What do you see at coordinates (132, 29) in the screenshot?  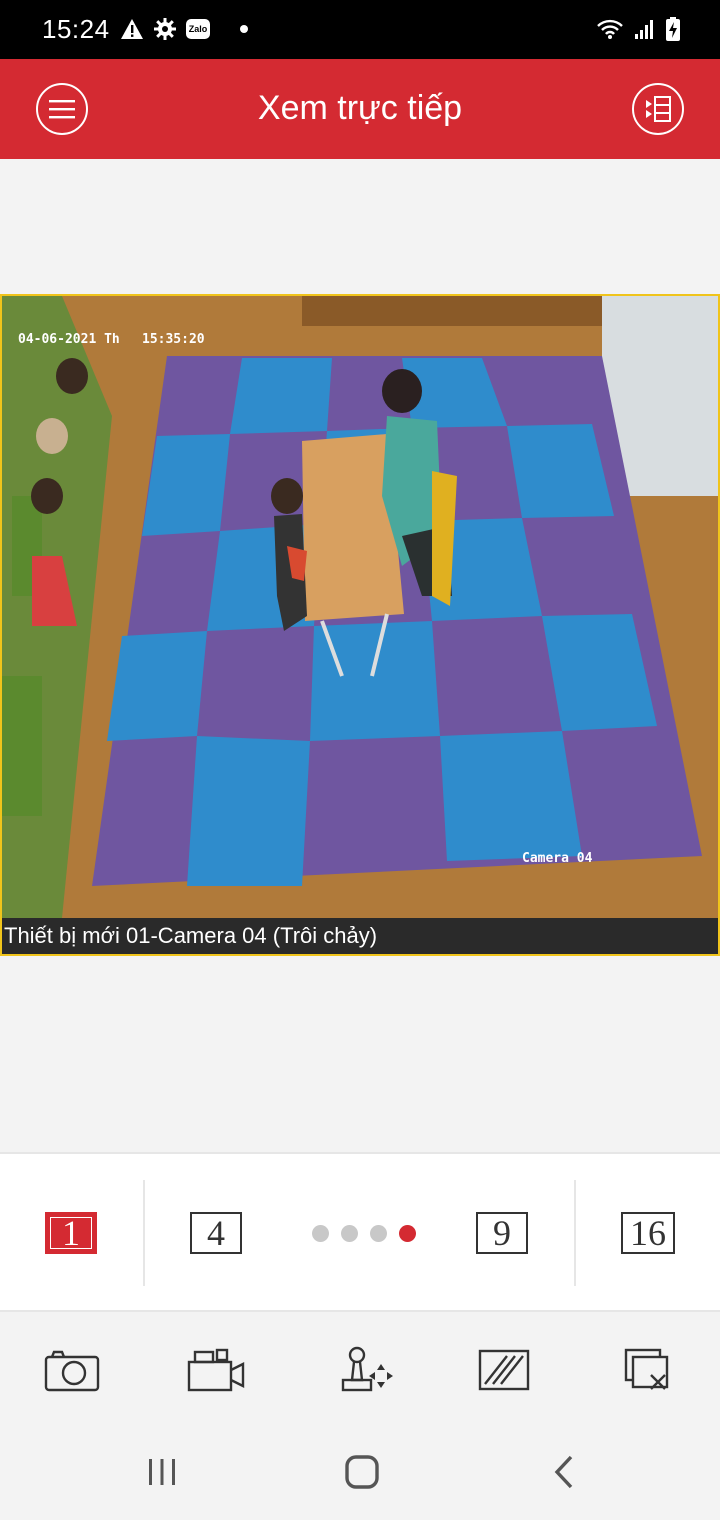 I see `warning-icon` at bounding box center [132, 29].